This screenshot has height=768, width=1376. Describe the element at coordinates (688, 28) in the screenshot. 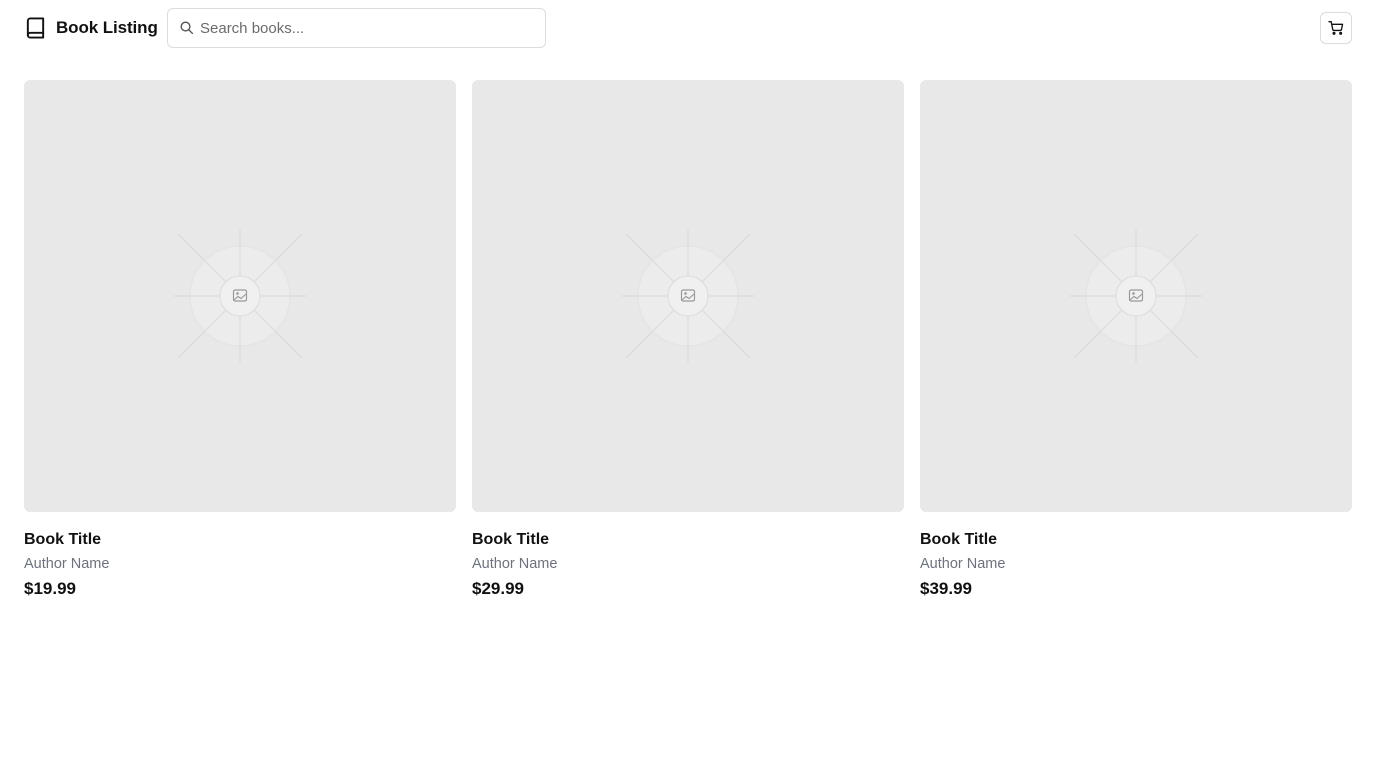

I see `top-bar: Book Listing` at that location.